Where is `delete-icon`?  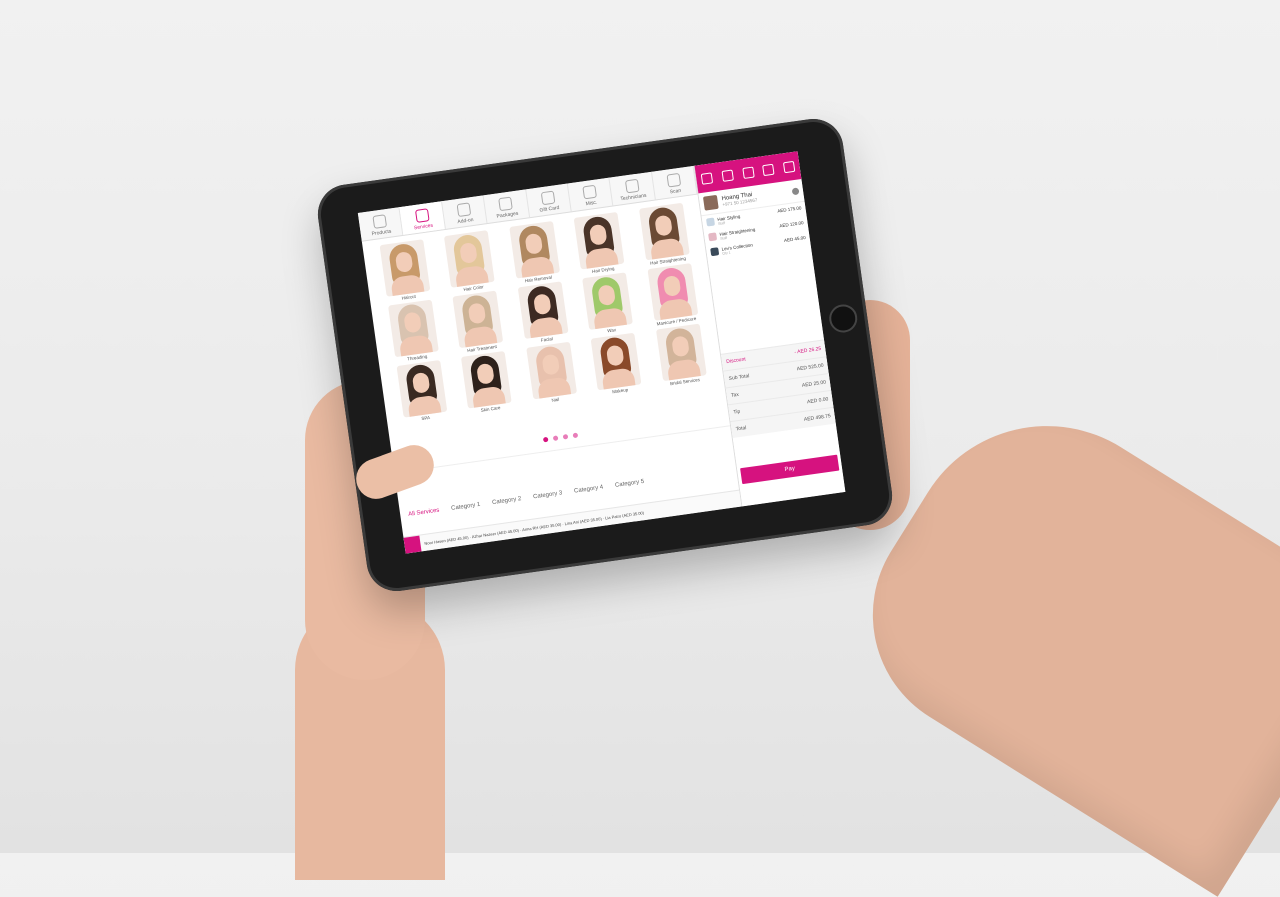 delete-icon is located at coordinates (789, 166).